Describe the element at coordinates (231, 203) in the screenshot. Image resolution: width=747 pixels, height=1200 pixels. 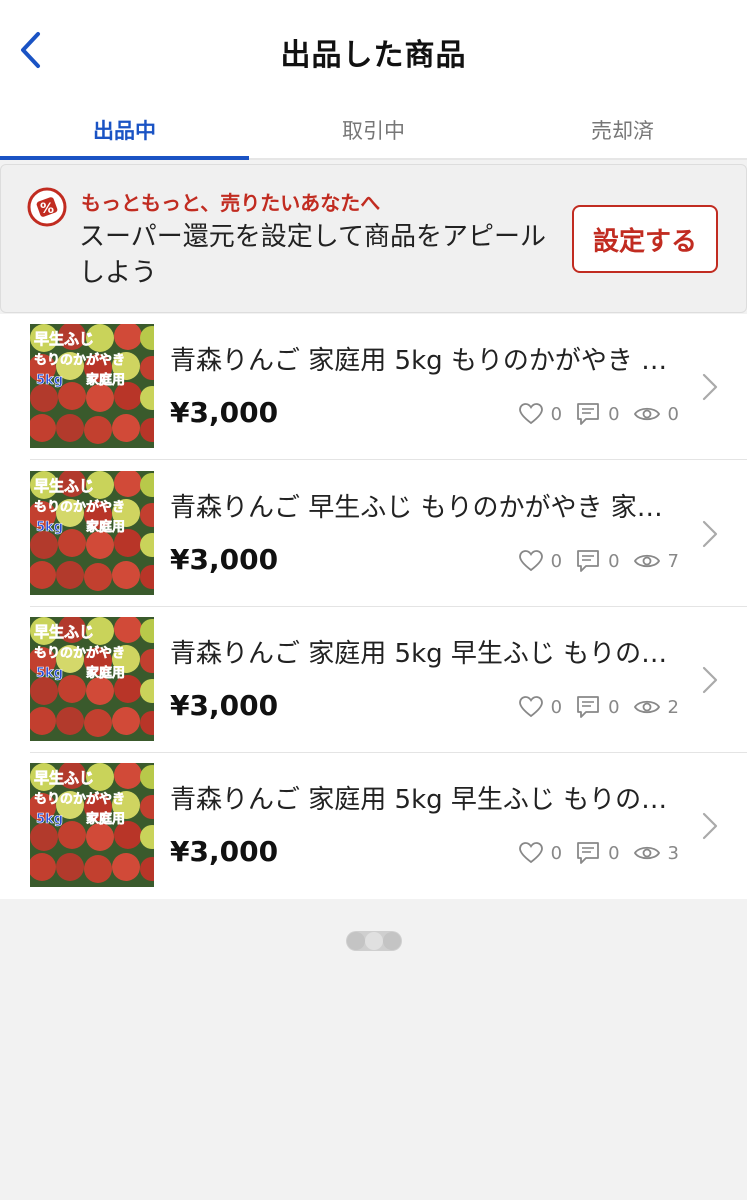
I see `promo-tagline: もっともっと、売りたいあなたへ` at that location.